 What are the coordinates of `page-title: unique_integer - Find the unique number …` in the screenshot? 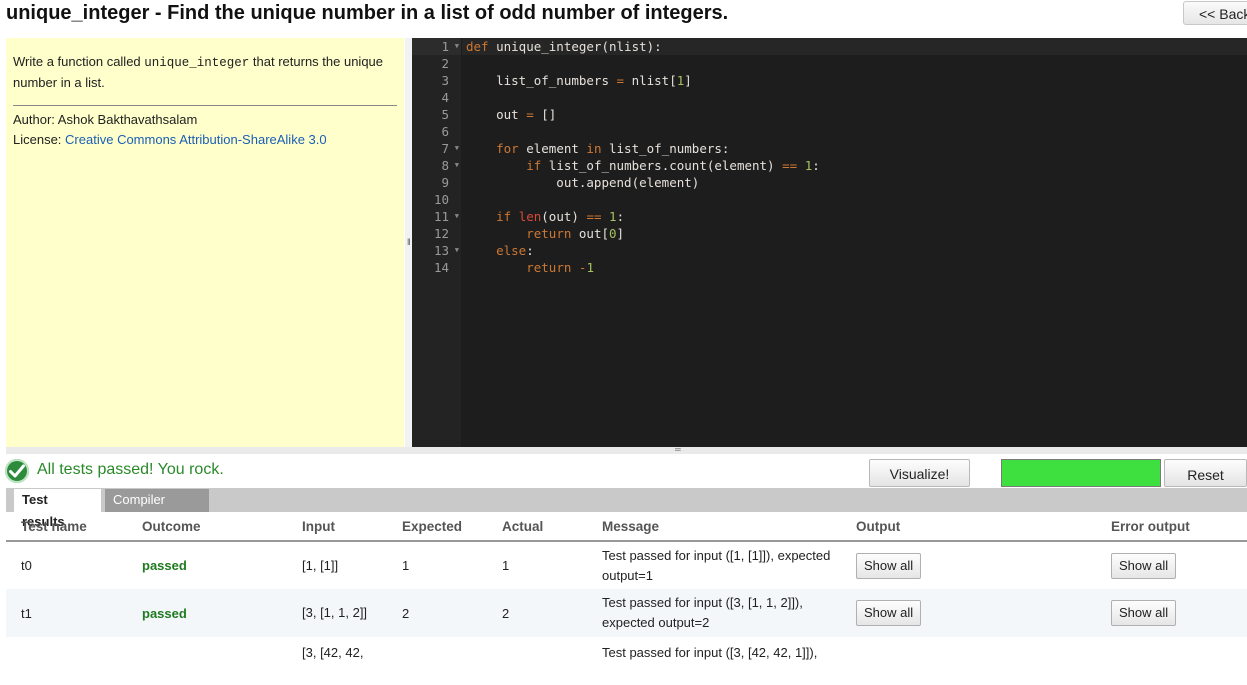 It's located at (367, 13).